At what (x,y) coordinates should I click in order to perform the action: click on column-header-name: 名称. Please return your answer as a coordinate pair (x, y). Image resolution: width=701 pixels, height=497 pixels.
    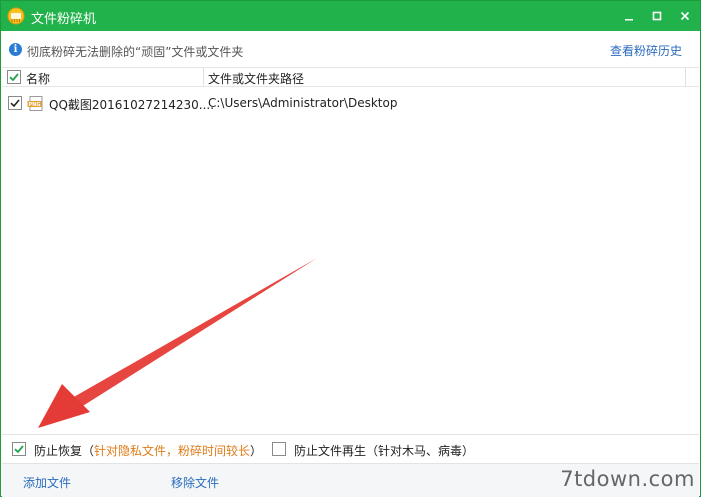
    Looking at the image, I should click on (38, 78).